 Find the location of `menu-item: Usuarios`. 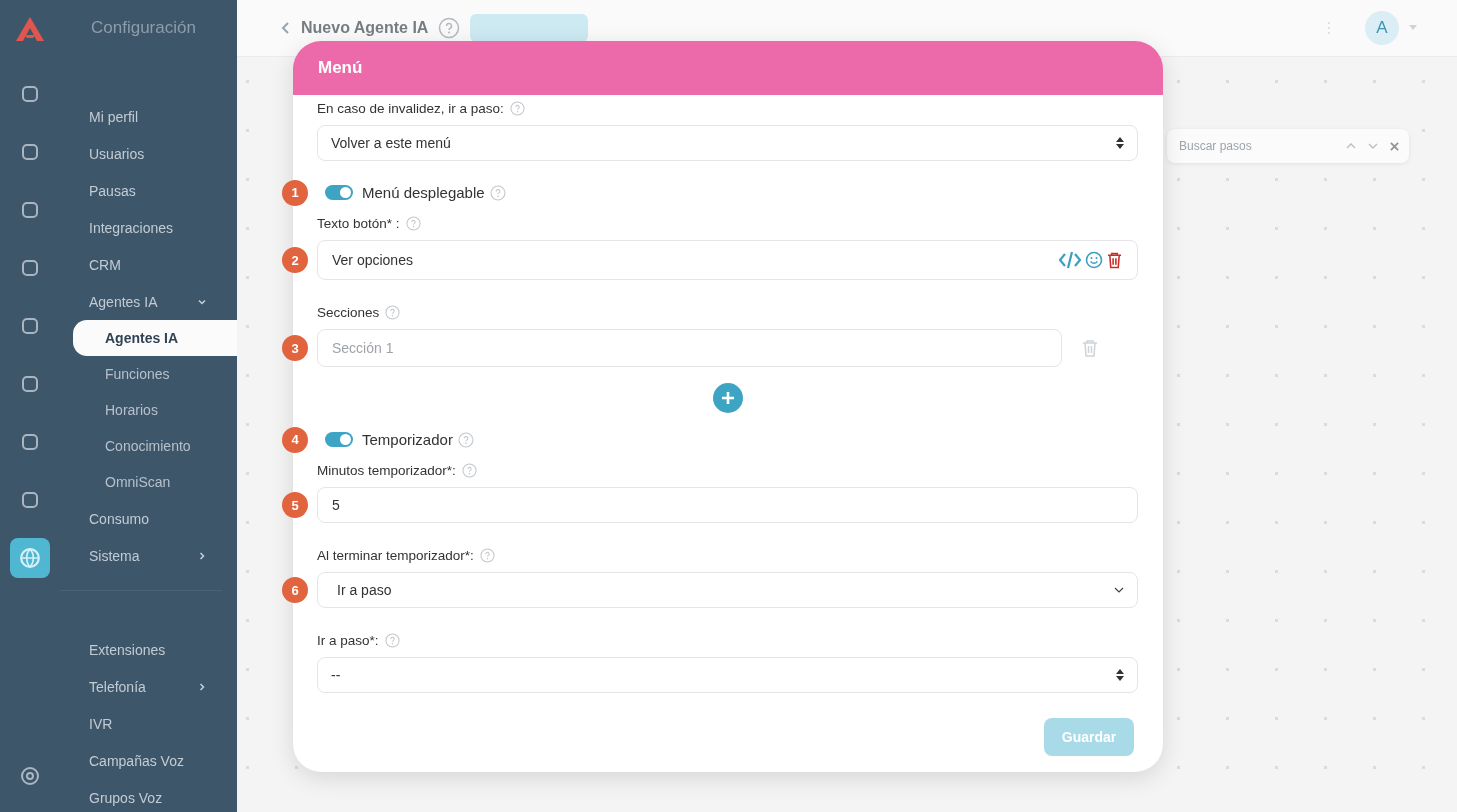

menu-item: Usuarios is located at coordinates (148, 153).